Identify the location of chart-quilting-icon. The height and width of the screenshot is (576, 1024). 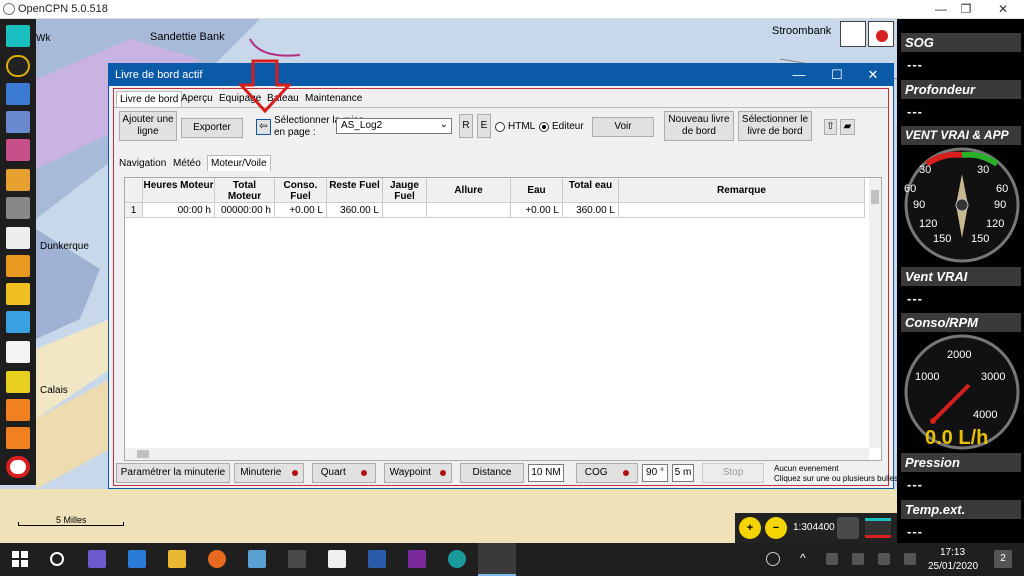
(848, 528).